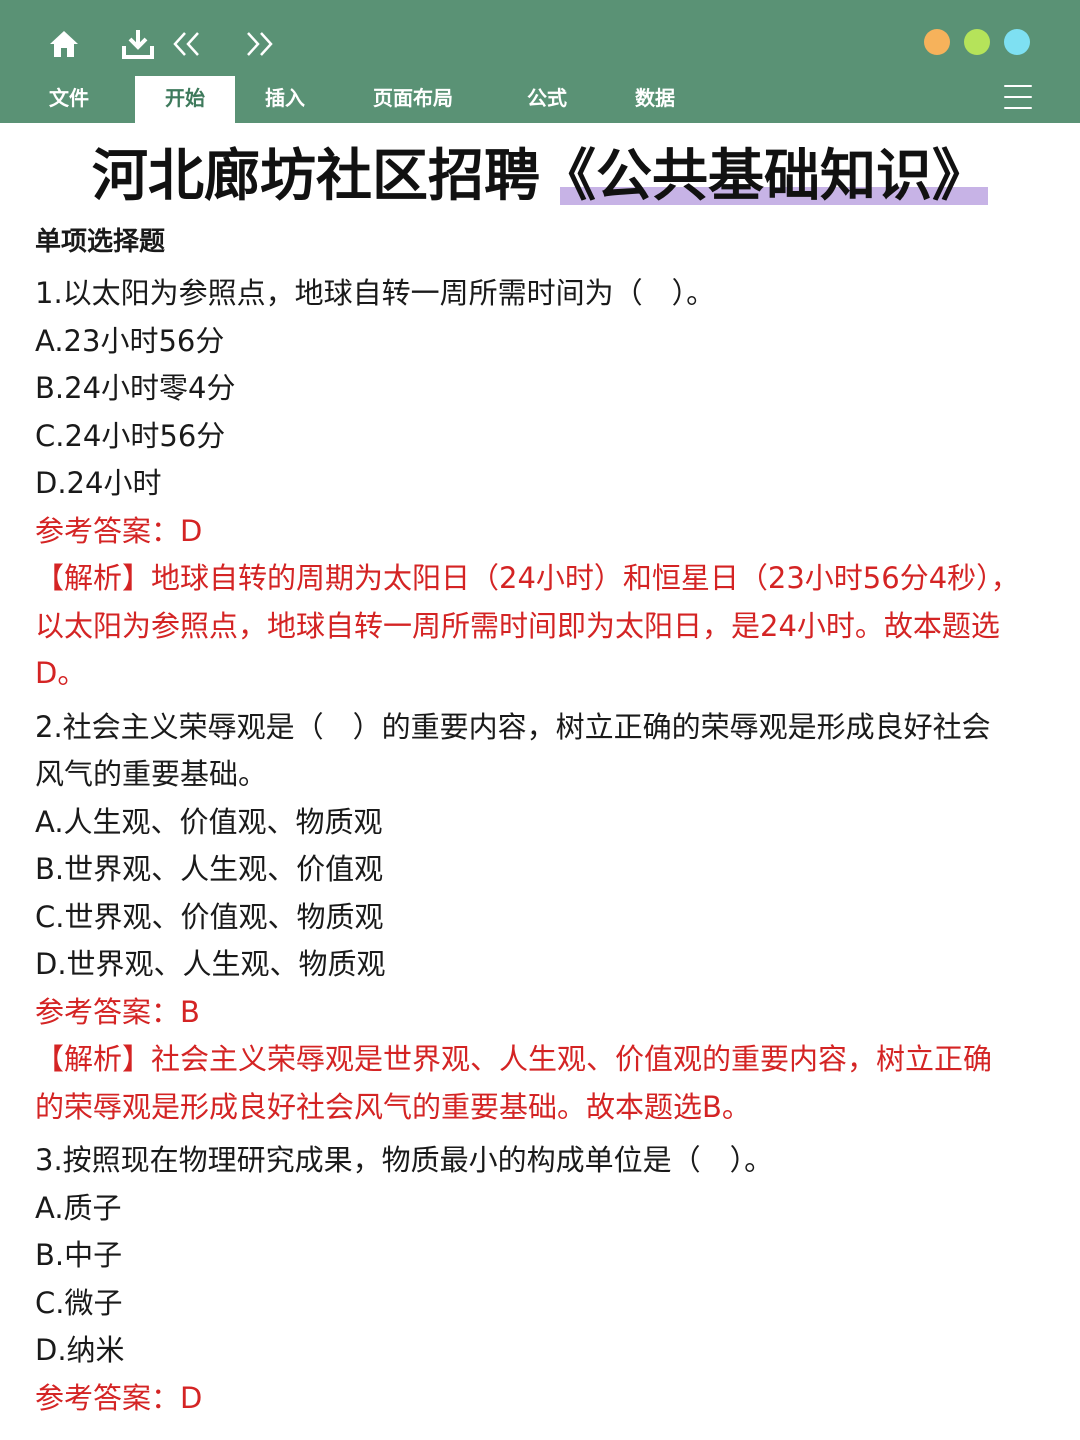 The image size is (1080, 1440). I want to click on option-d: D.24小时, so click(98, 483).